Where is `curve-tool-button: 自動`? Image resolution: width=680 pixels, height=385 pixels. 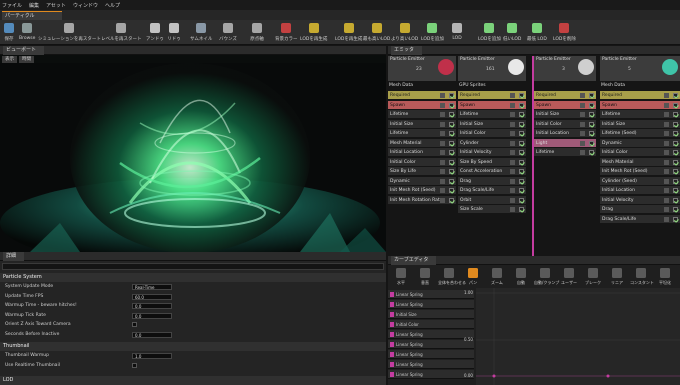 curve-tool-button: 自動 is located at coordinates (521, 277).